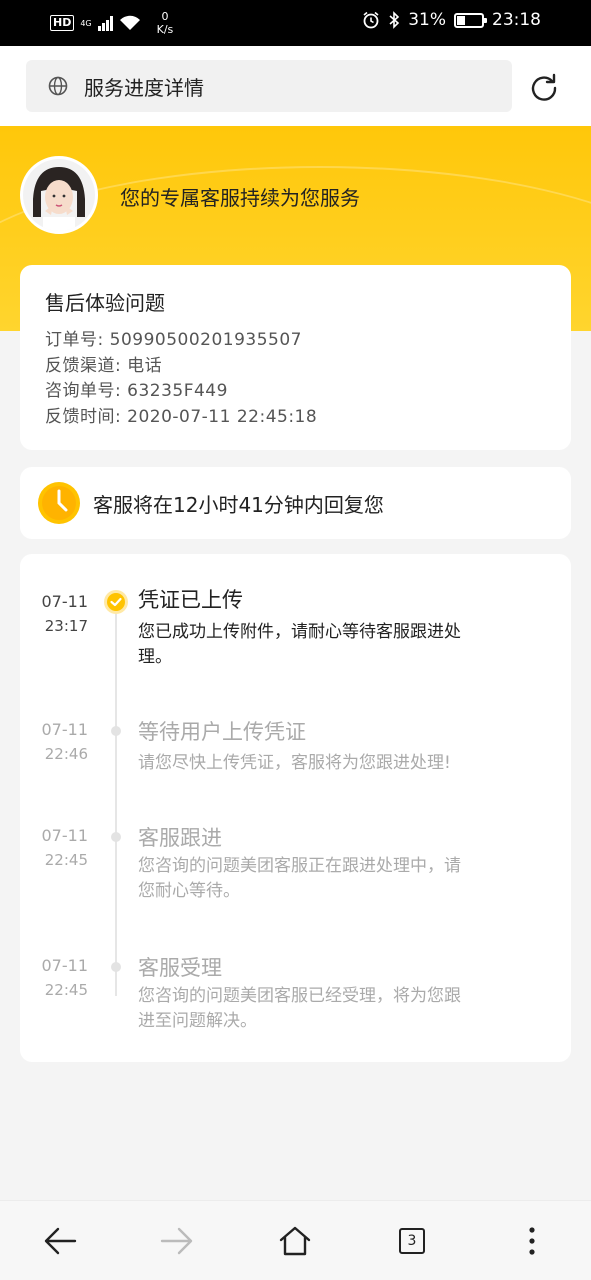 This screenshot has width=591, height=1280. Describe the element at coordinates (62, 23) in the screenshot. I see `hd-badge: HD` at that location.